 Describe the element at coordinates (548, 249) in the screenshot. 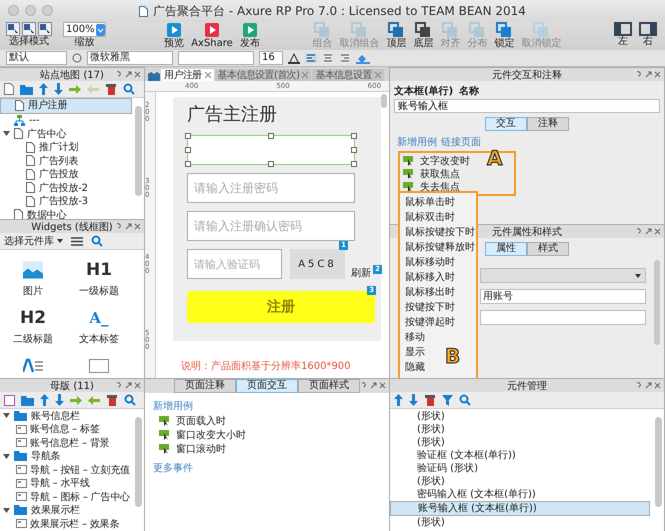

I see `panel-tab: 样式` at that location.